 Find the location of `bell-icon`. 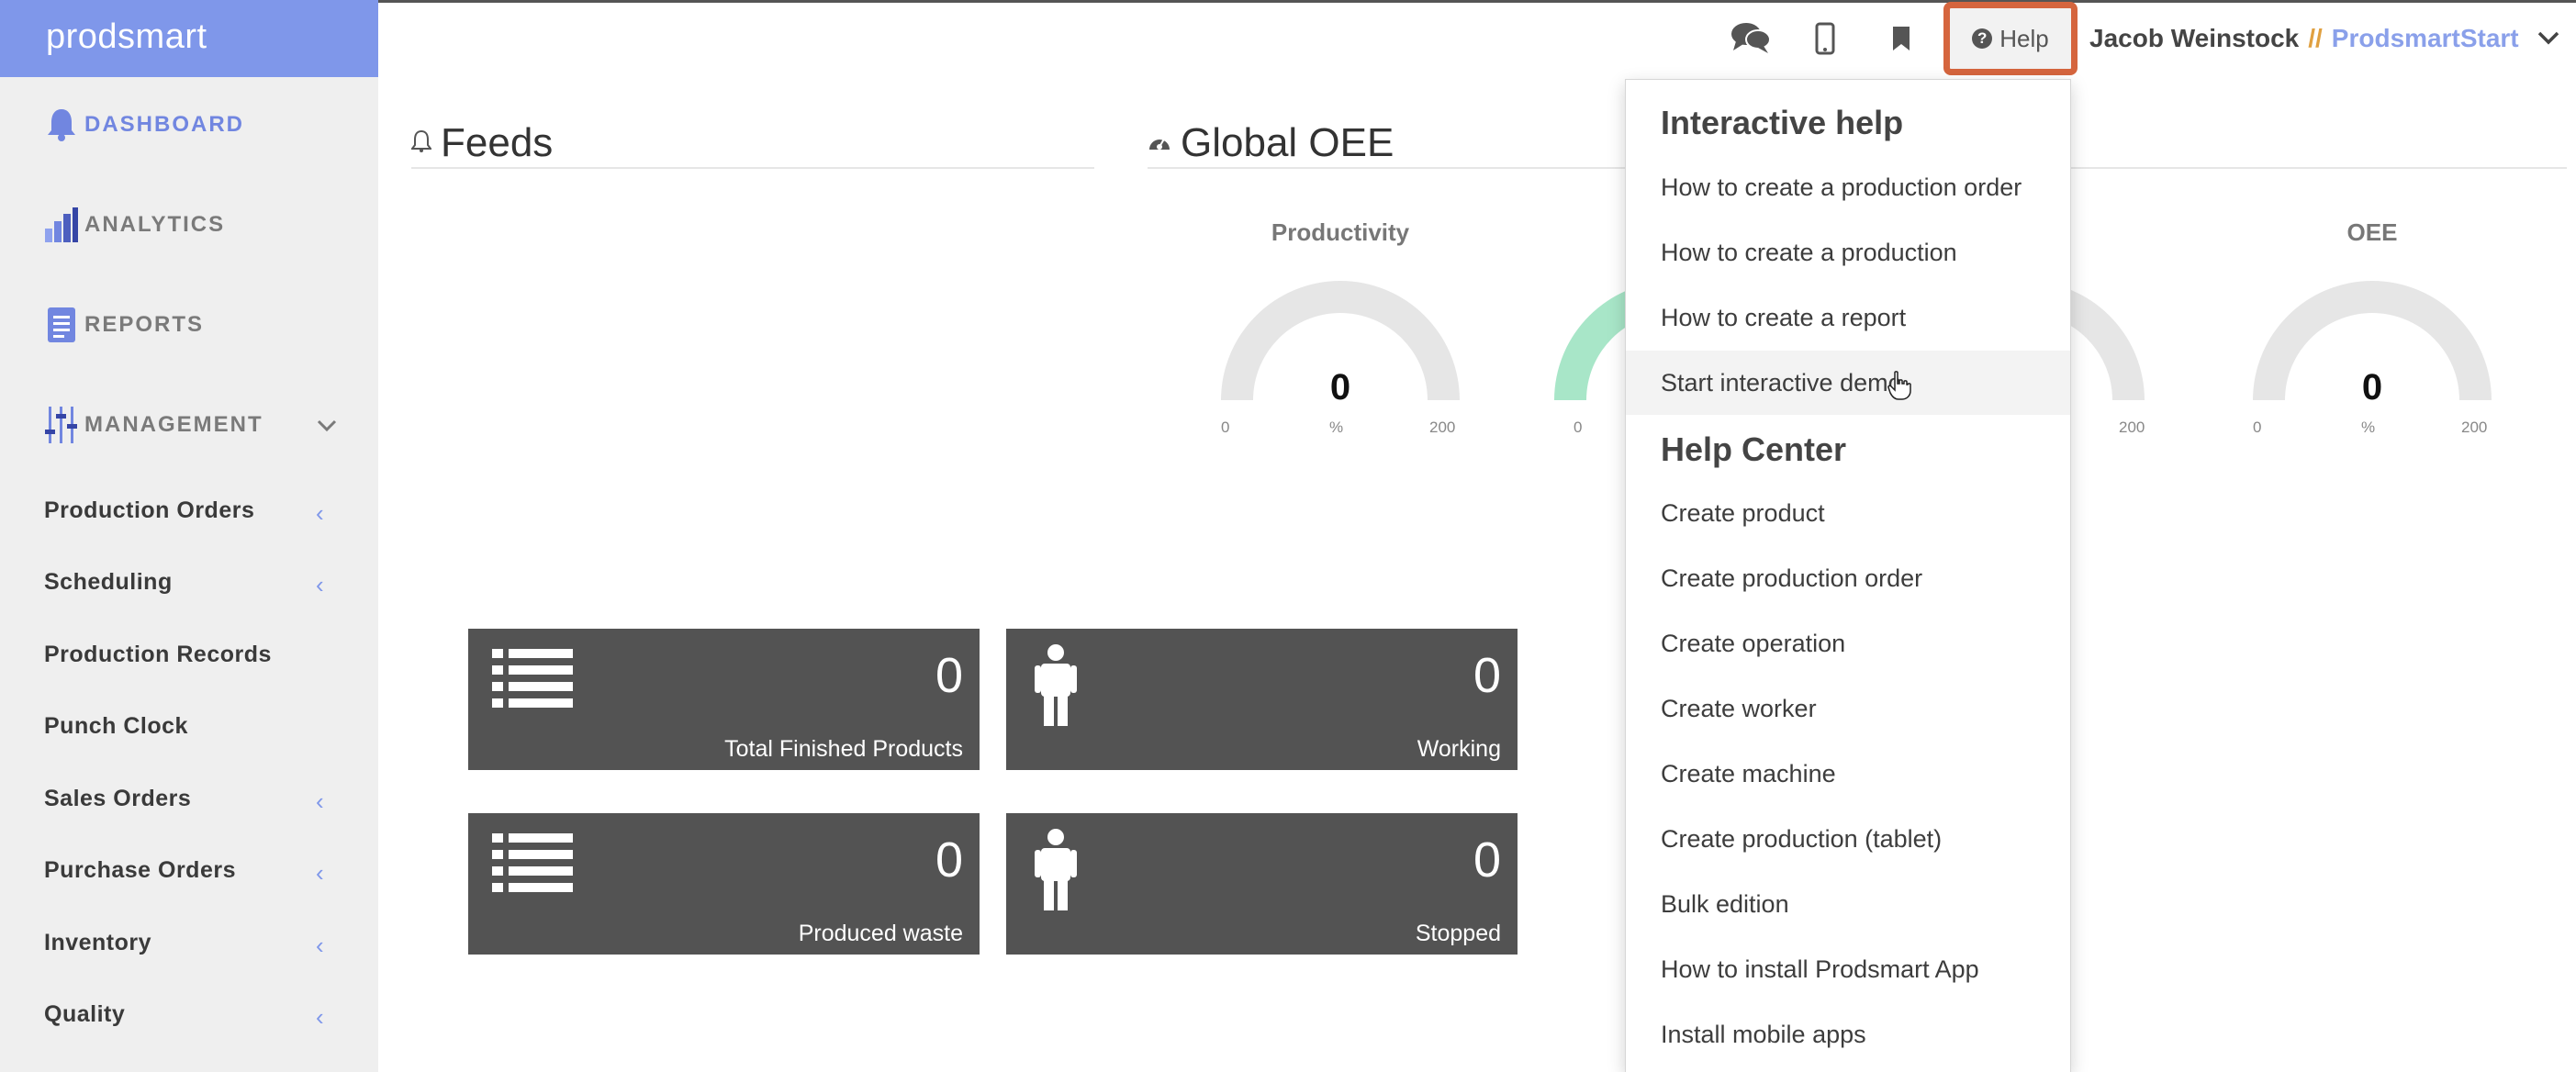

bell-icon is located at coordinates (61, 125).